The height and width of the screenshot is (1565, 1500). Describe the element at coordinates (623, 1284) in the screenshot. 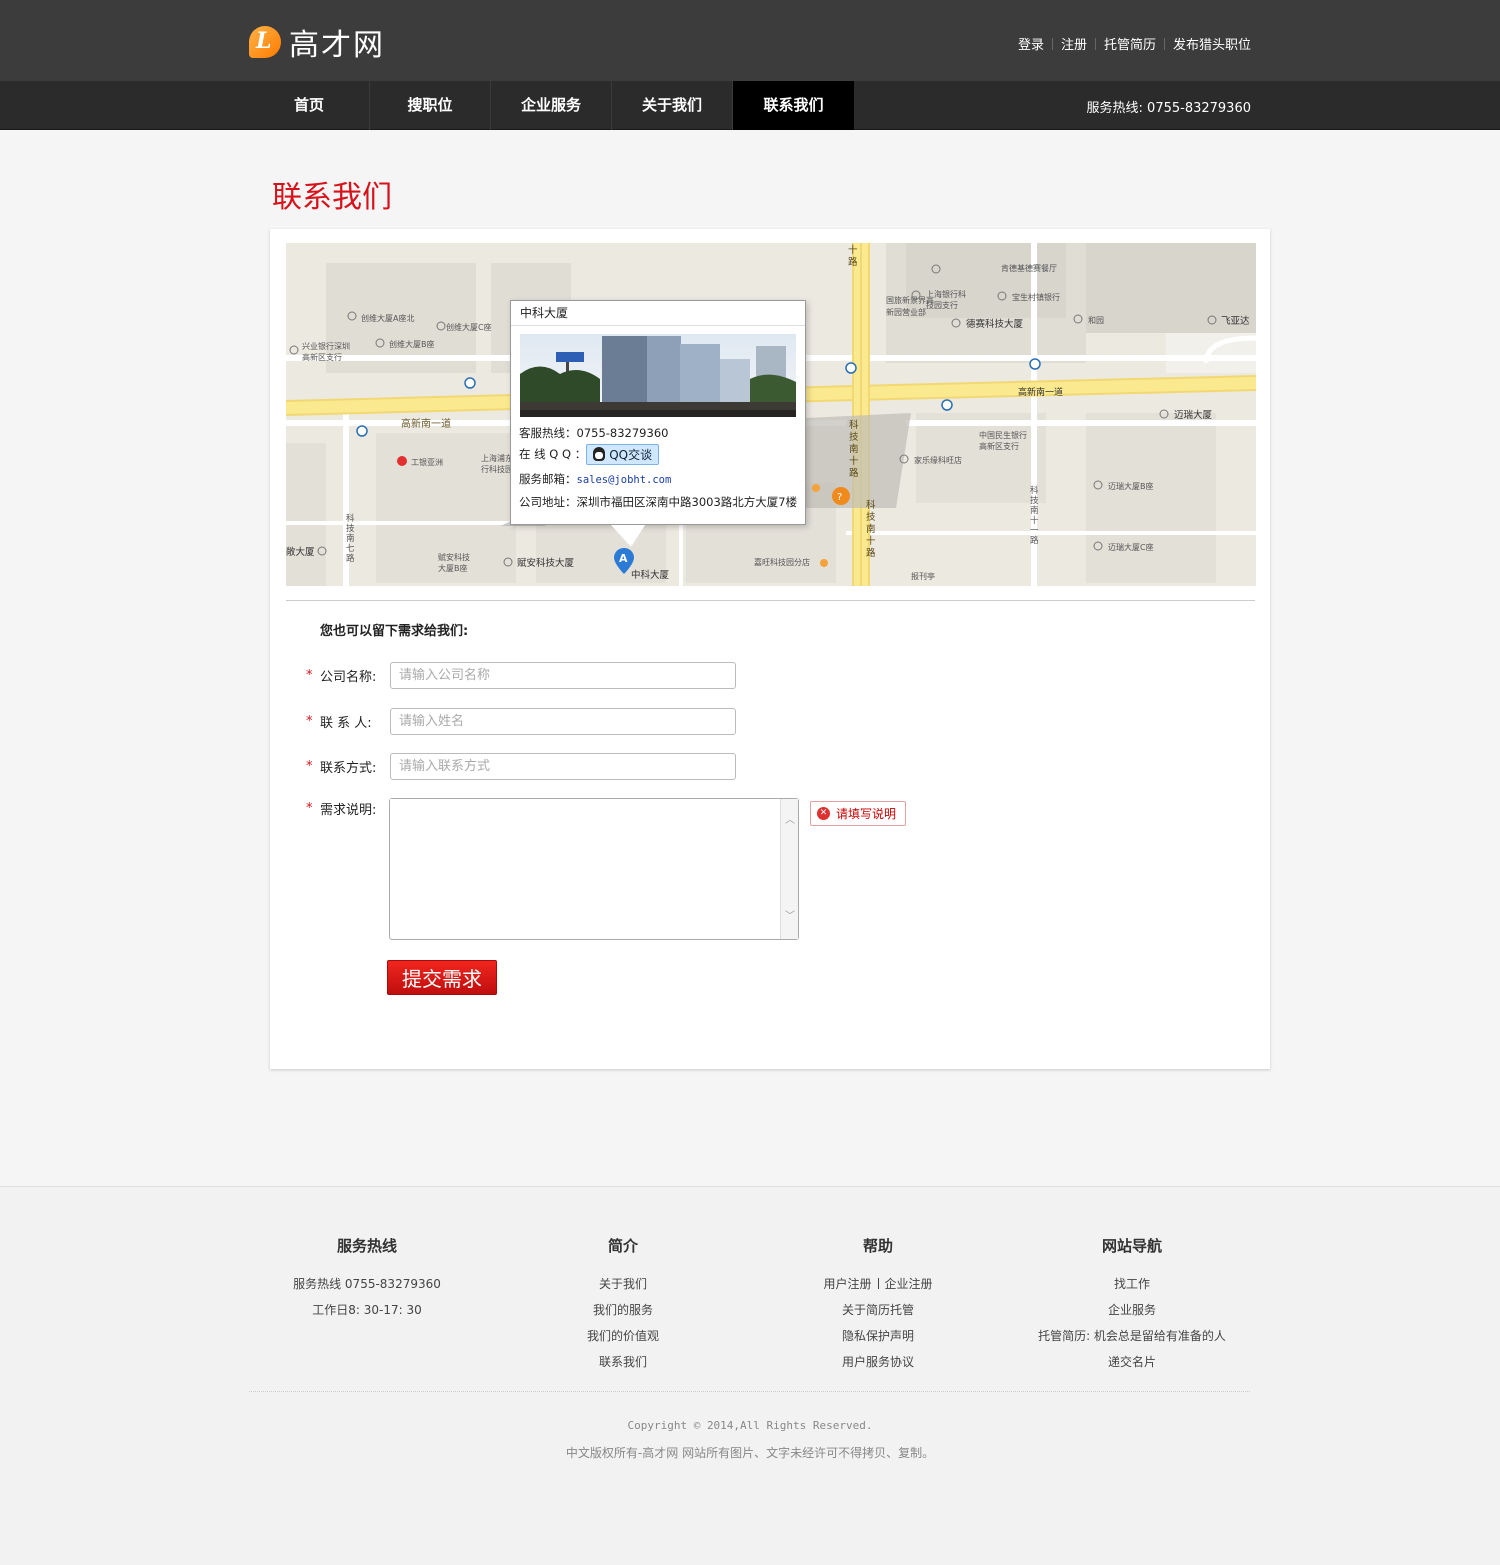

I see `footer-link-about: 关于我们` at that location.